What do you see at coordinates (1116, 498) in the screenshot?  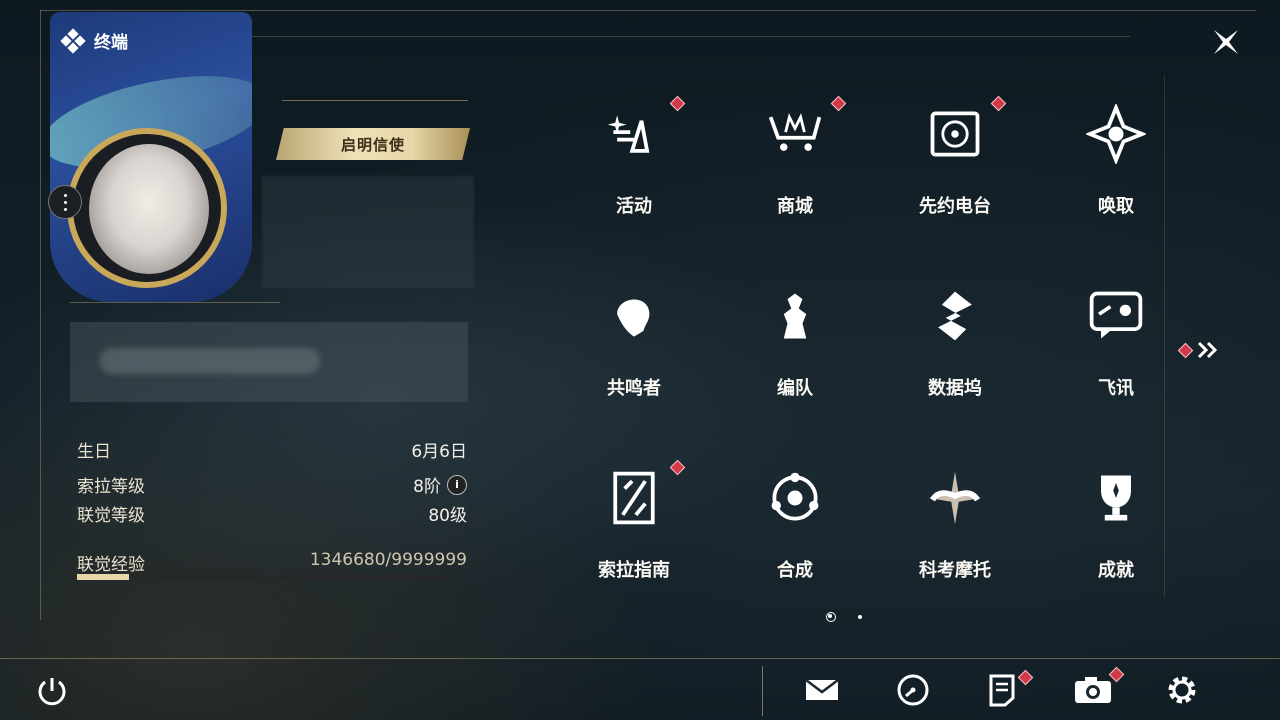 I see `trophy-icon` at bounding box center [1116, 498].